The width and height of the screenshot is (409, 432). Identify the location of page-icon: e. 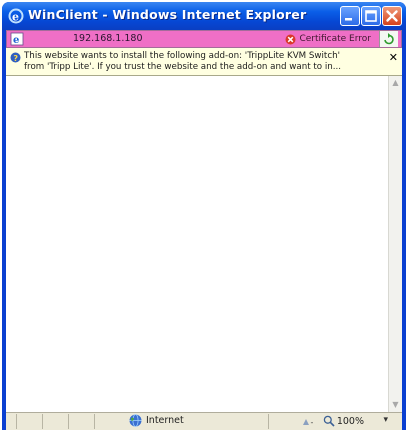
(17, 39).